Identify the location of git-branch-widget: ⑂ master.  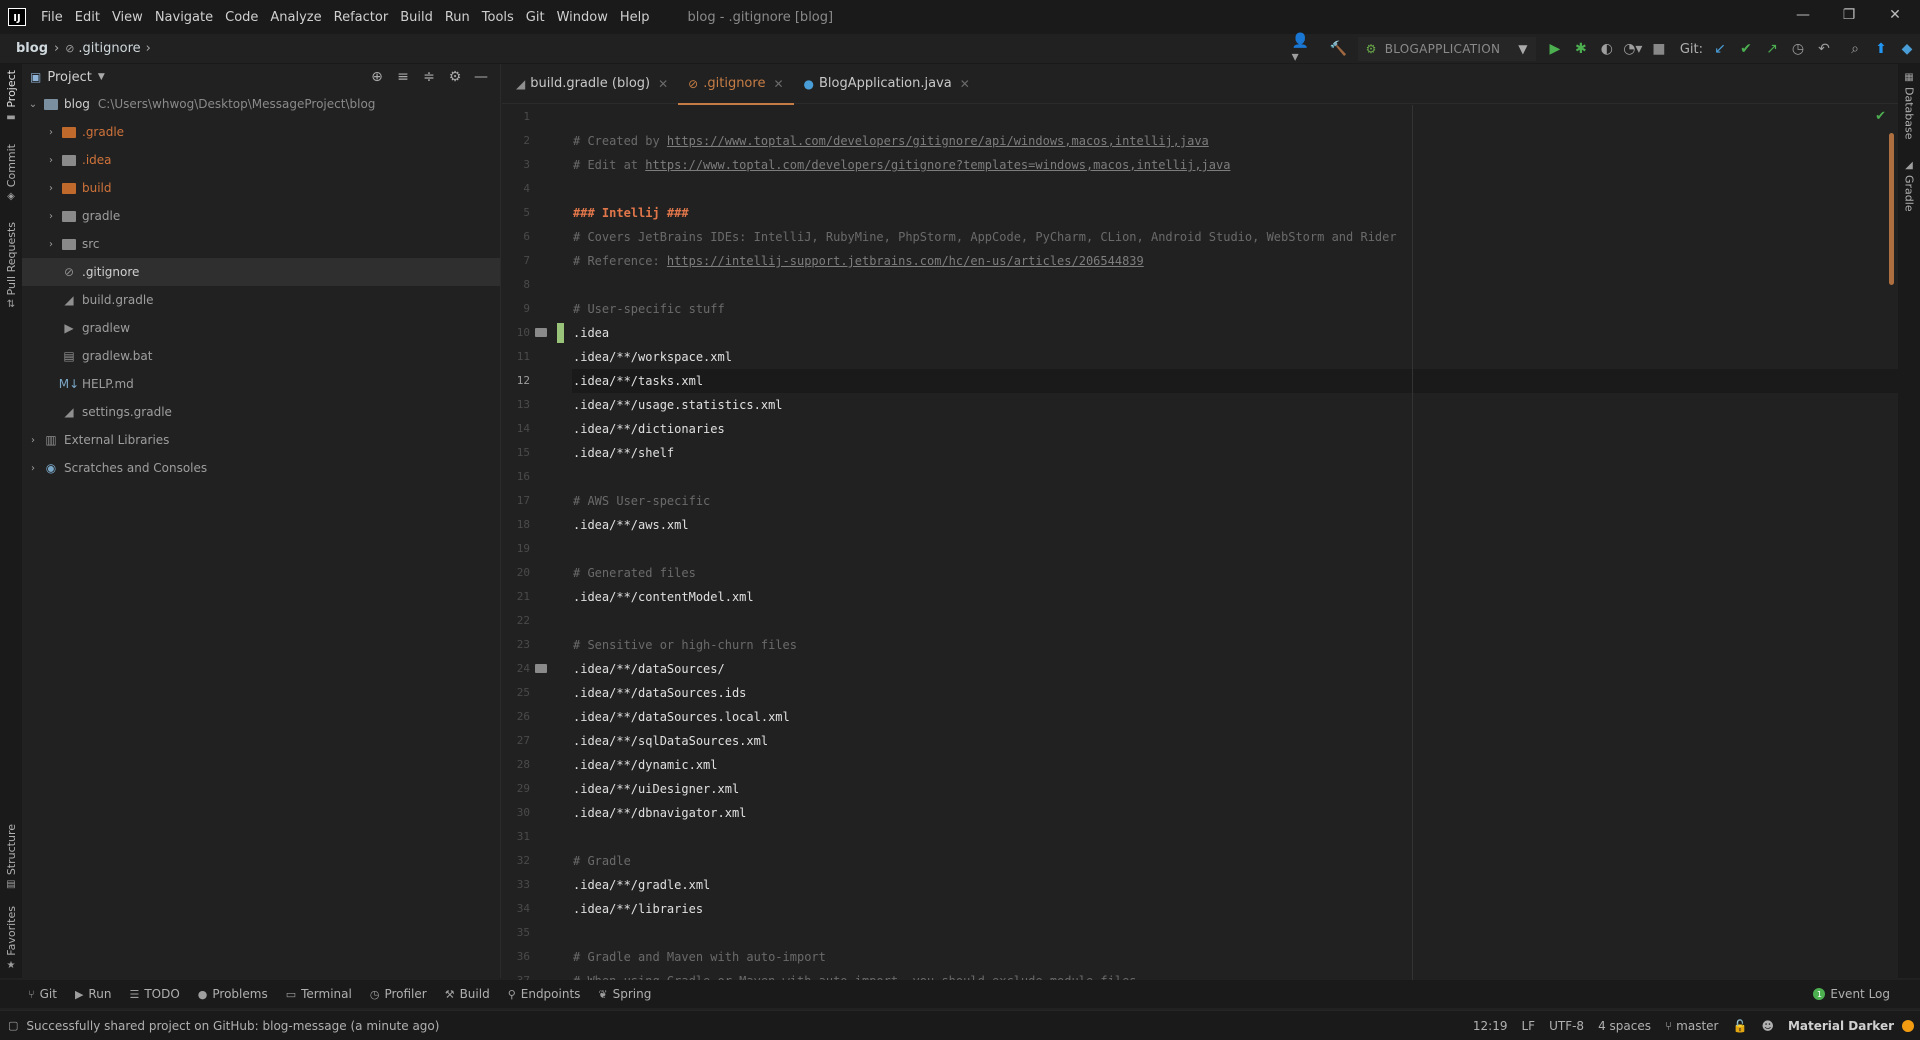
(1692, 1026).